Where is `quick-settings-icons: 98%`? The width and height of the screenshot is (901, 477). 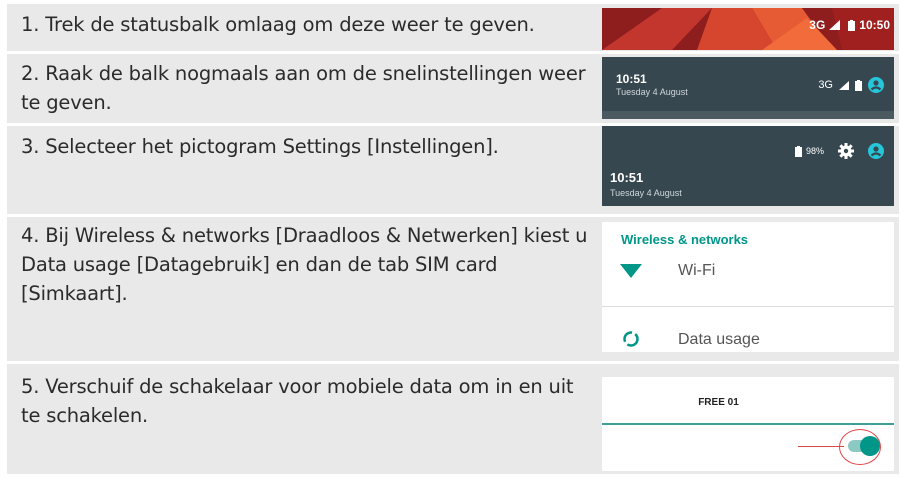
quick-settings-icons: 98% is located at coordinates (839, 151).